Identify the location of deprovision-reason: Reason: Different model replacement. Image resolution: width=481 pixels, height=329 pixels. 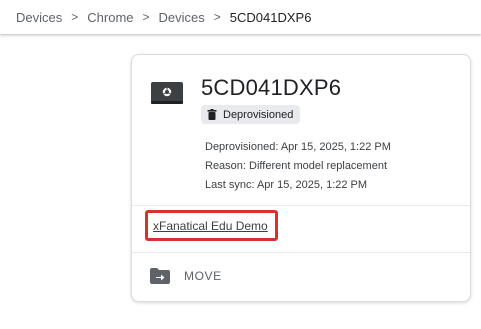
(296, 166).